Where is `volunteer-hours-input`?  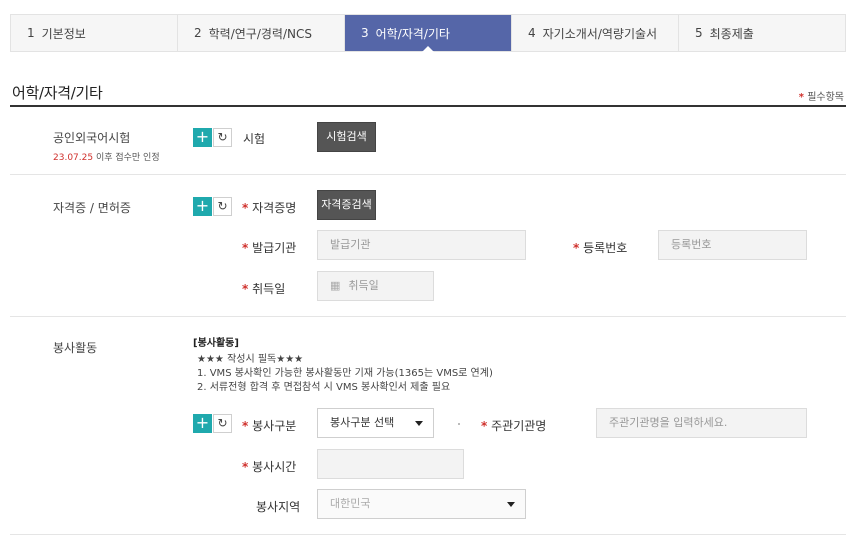 volunteer-hours-input is located at coordinates (390, 464).